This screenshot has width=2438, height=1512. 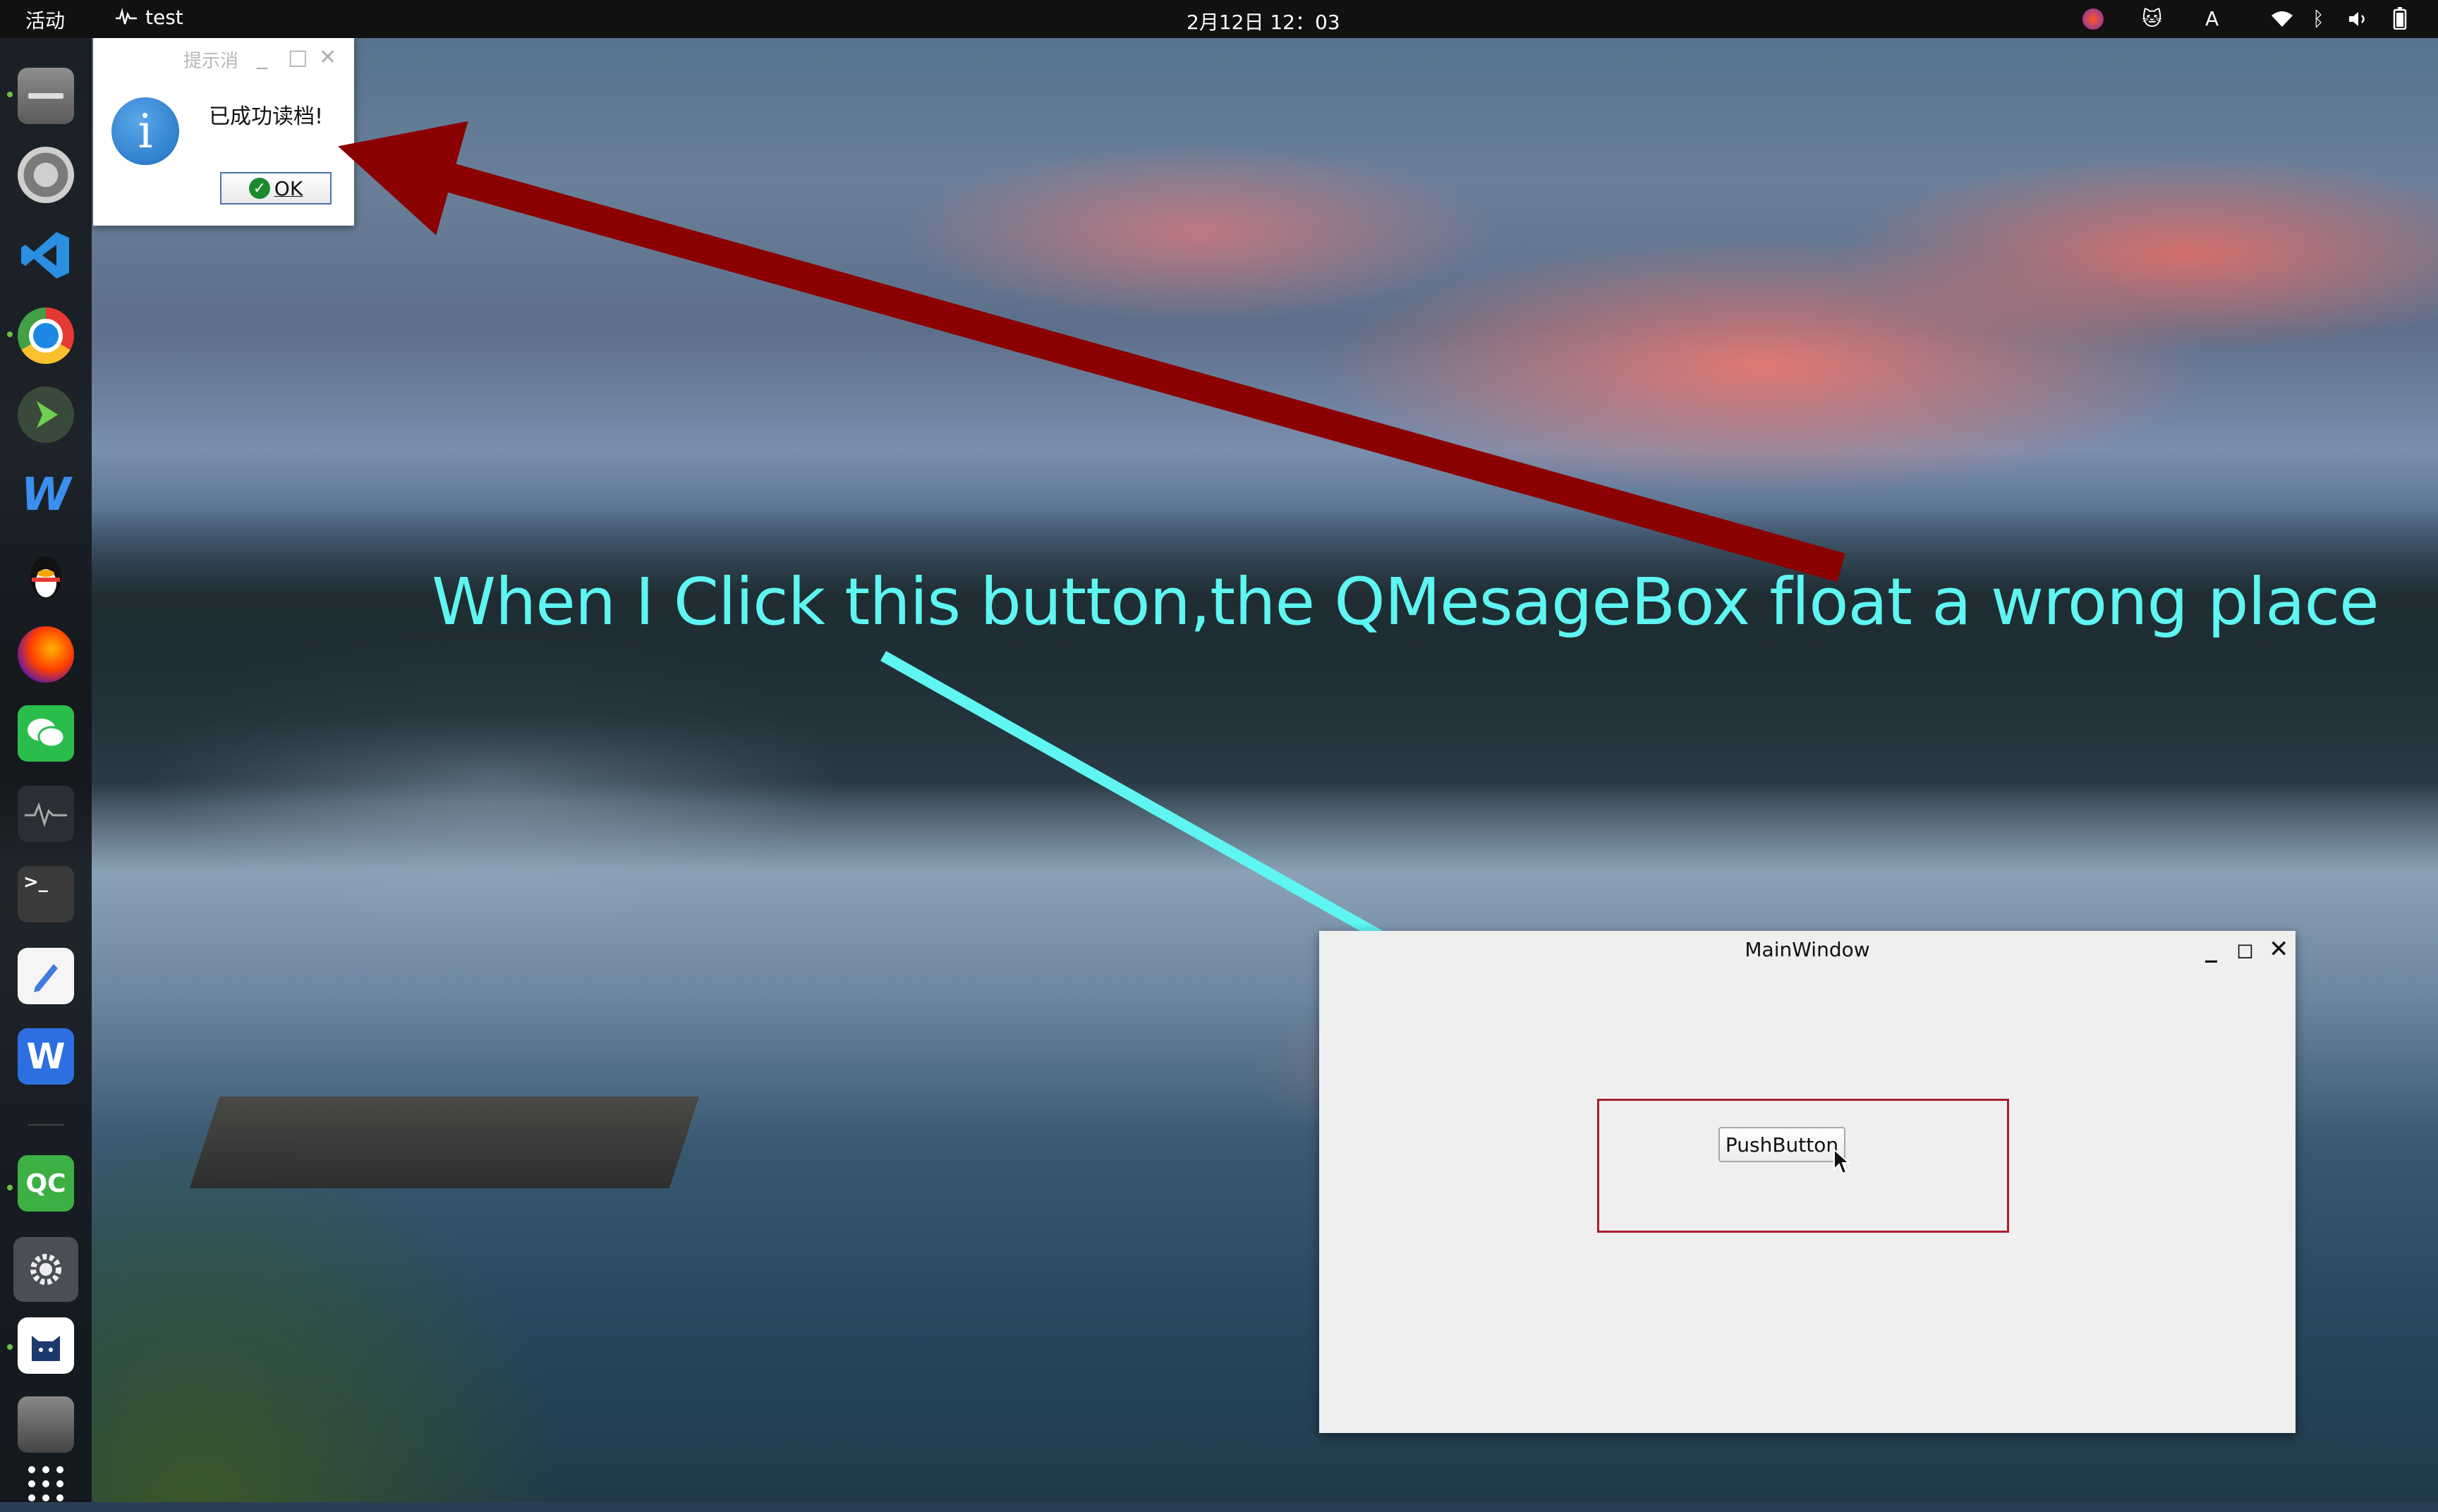 I want to click on settings-gear-icon, so click(x=46, y=175).